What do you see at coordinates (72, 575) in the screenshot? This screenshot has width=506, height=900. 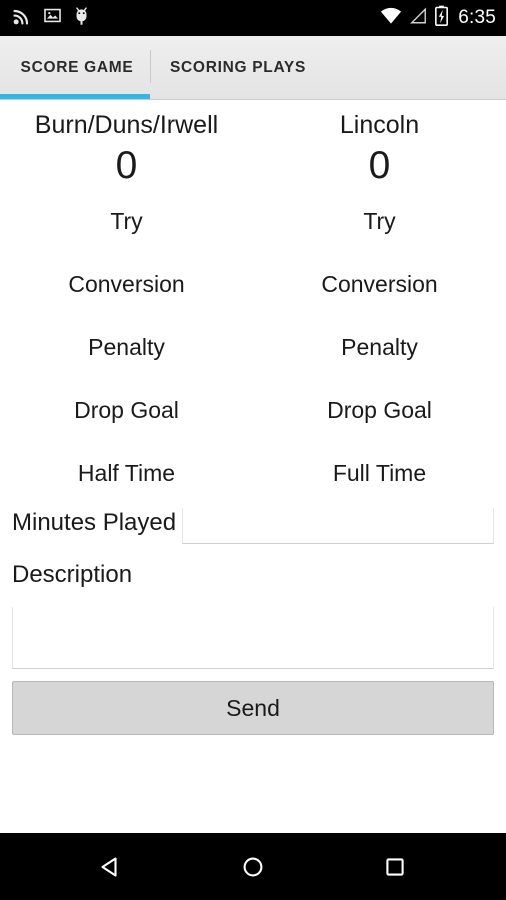 I see `description-label: Description` at bounding box center [72, 575].